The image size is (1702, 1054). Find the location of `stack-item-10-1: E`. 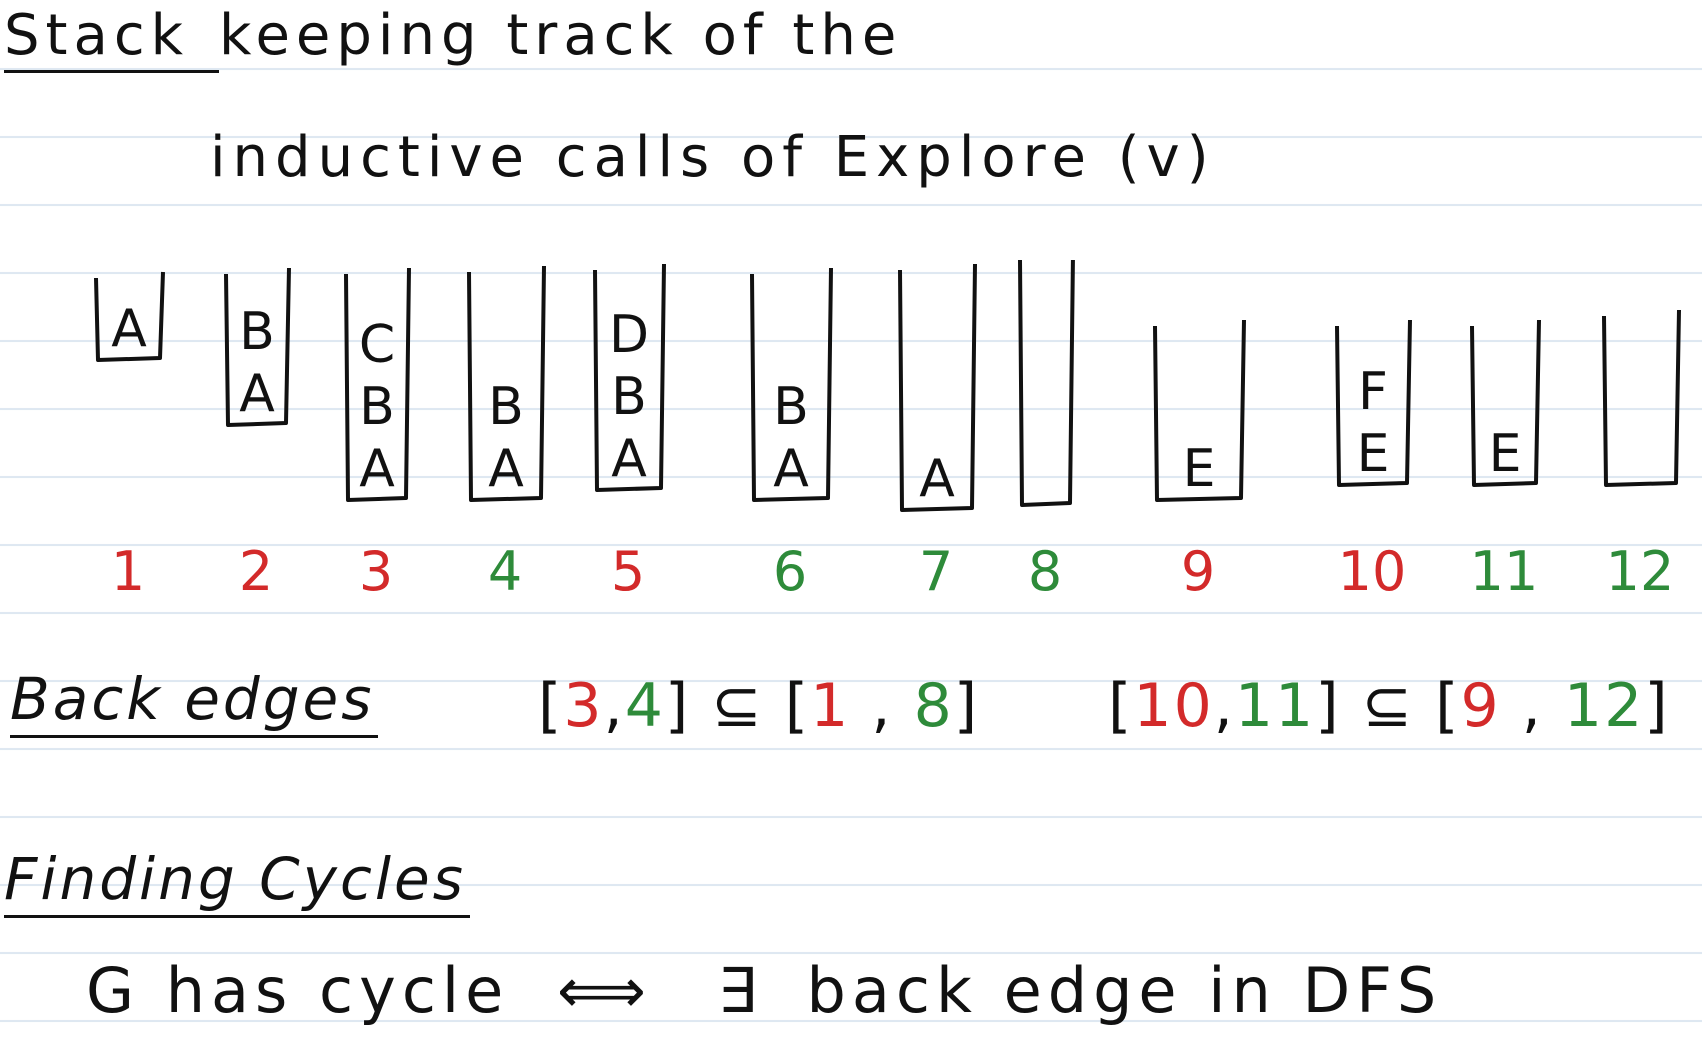

stack-item-10-1: E is located at coordinates (1373, 454).